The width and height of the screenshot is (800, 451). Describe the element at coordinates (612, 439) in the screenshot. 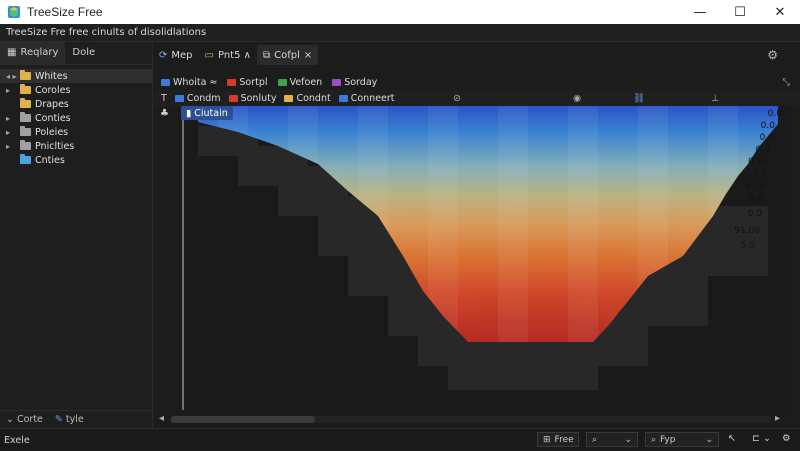

I see `search-dropdown: ⌕ ⌄` at that location.